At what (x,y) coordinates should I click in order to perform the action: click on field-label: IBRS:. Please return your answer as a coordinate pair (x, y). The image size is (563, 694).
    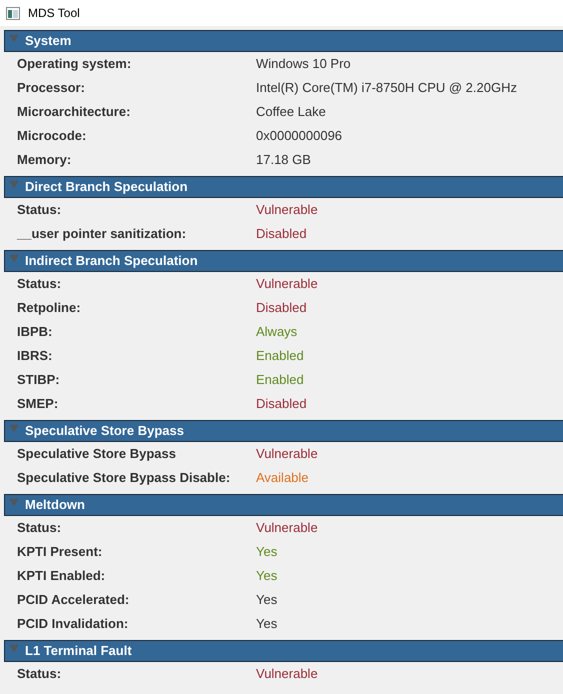
    Looking at the image, I should click on (35, 356).